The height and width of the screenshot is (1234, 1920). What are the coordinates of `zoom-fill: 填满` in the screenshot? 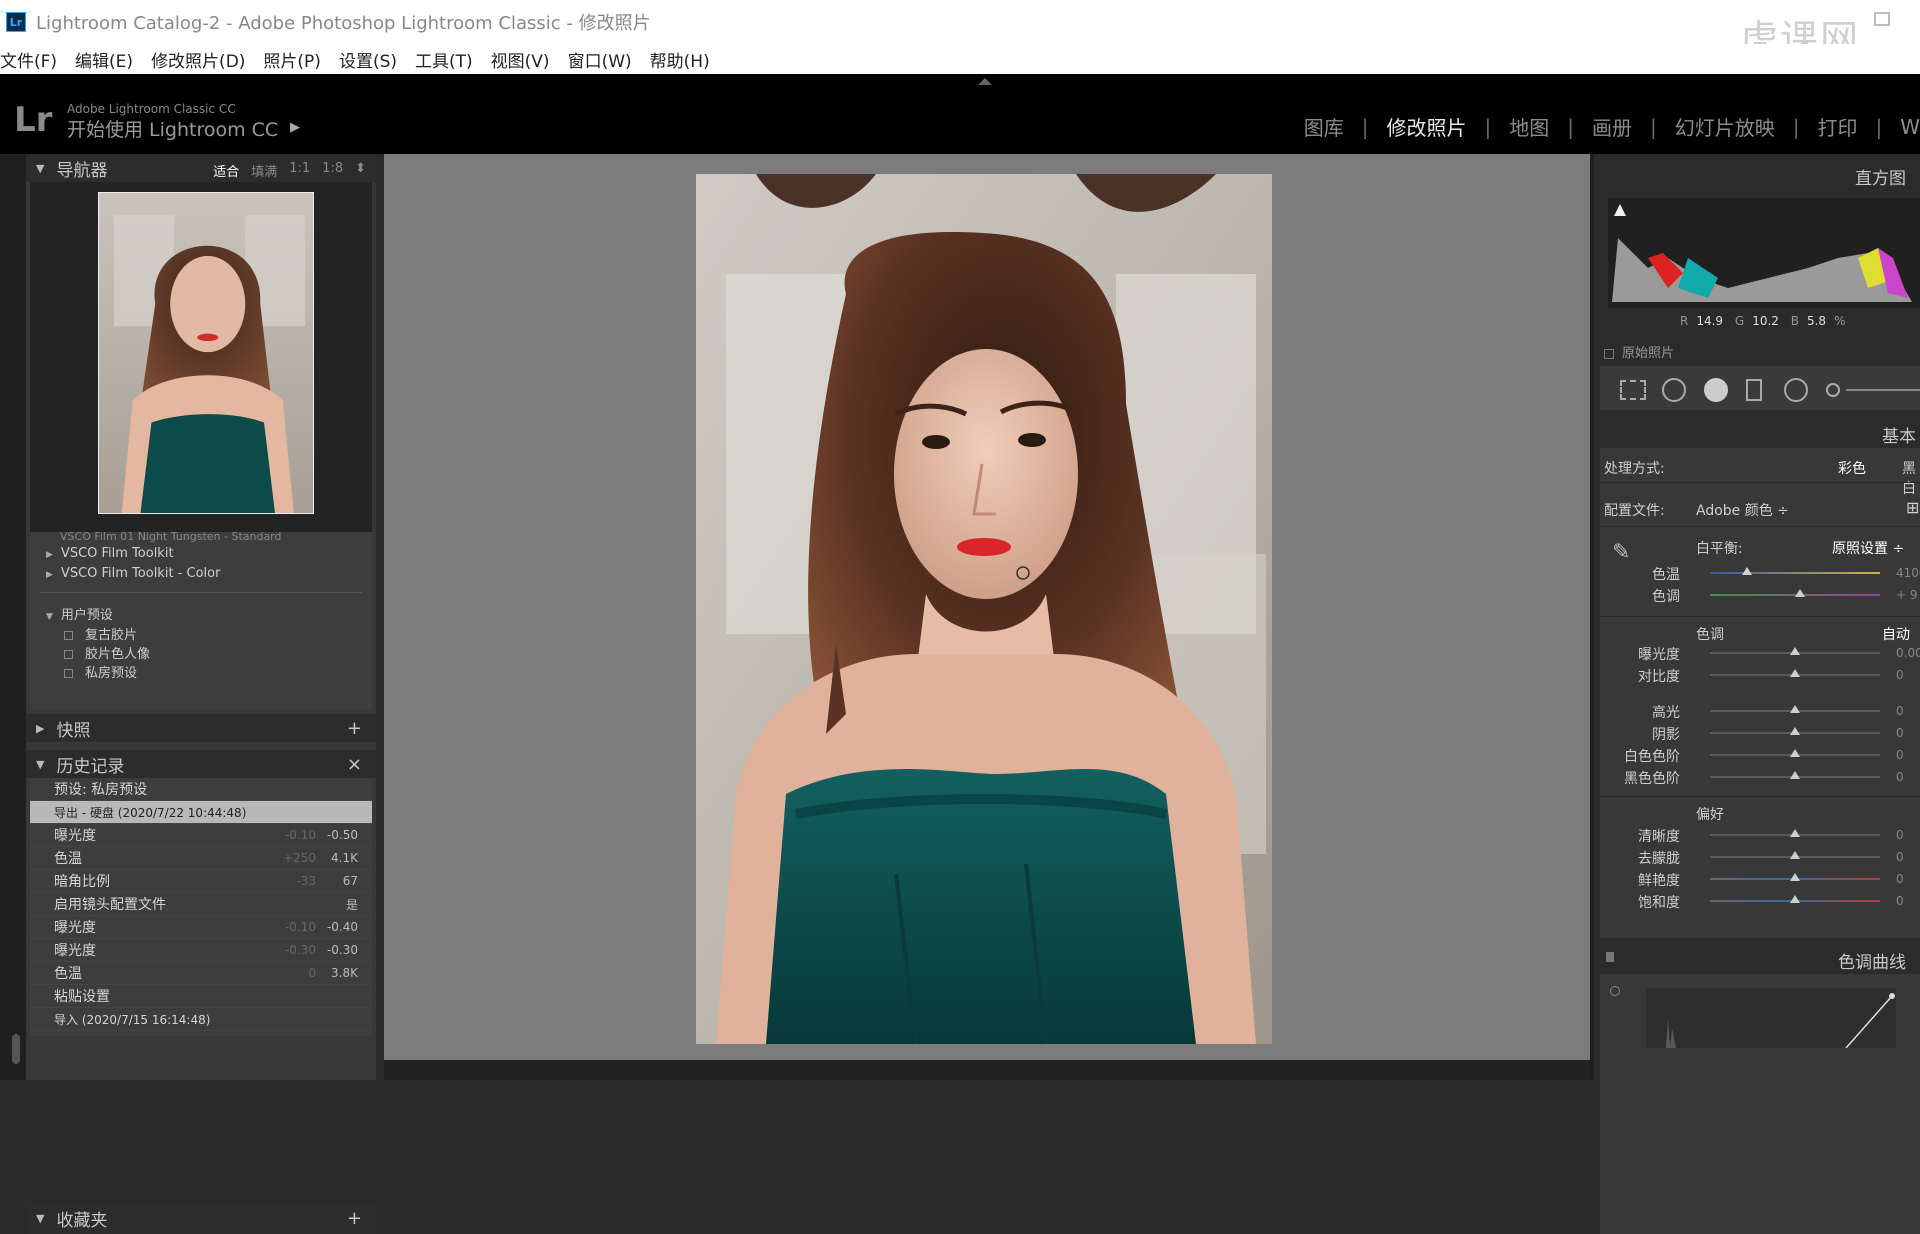 It's located at (264, 170).